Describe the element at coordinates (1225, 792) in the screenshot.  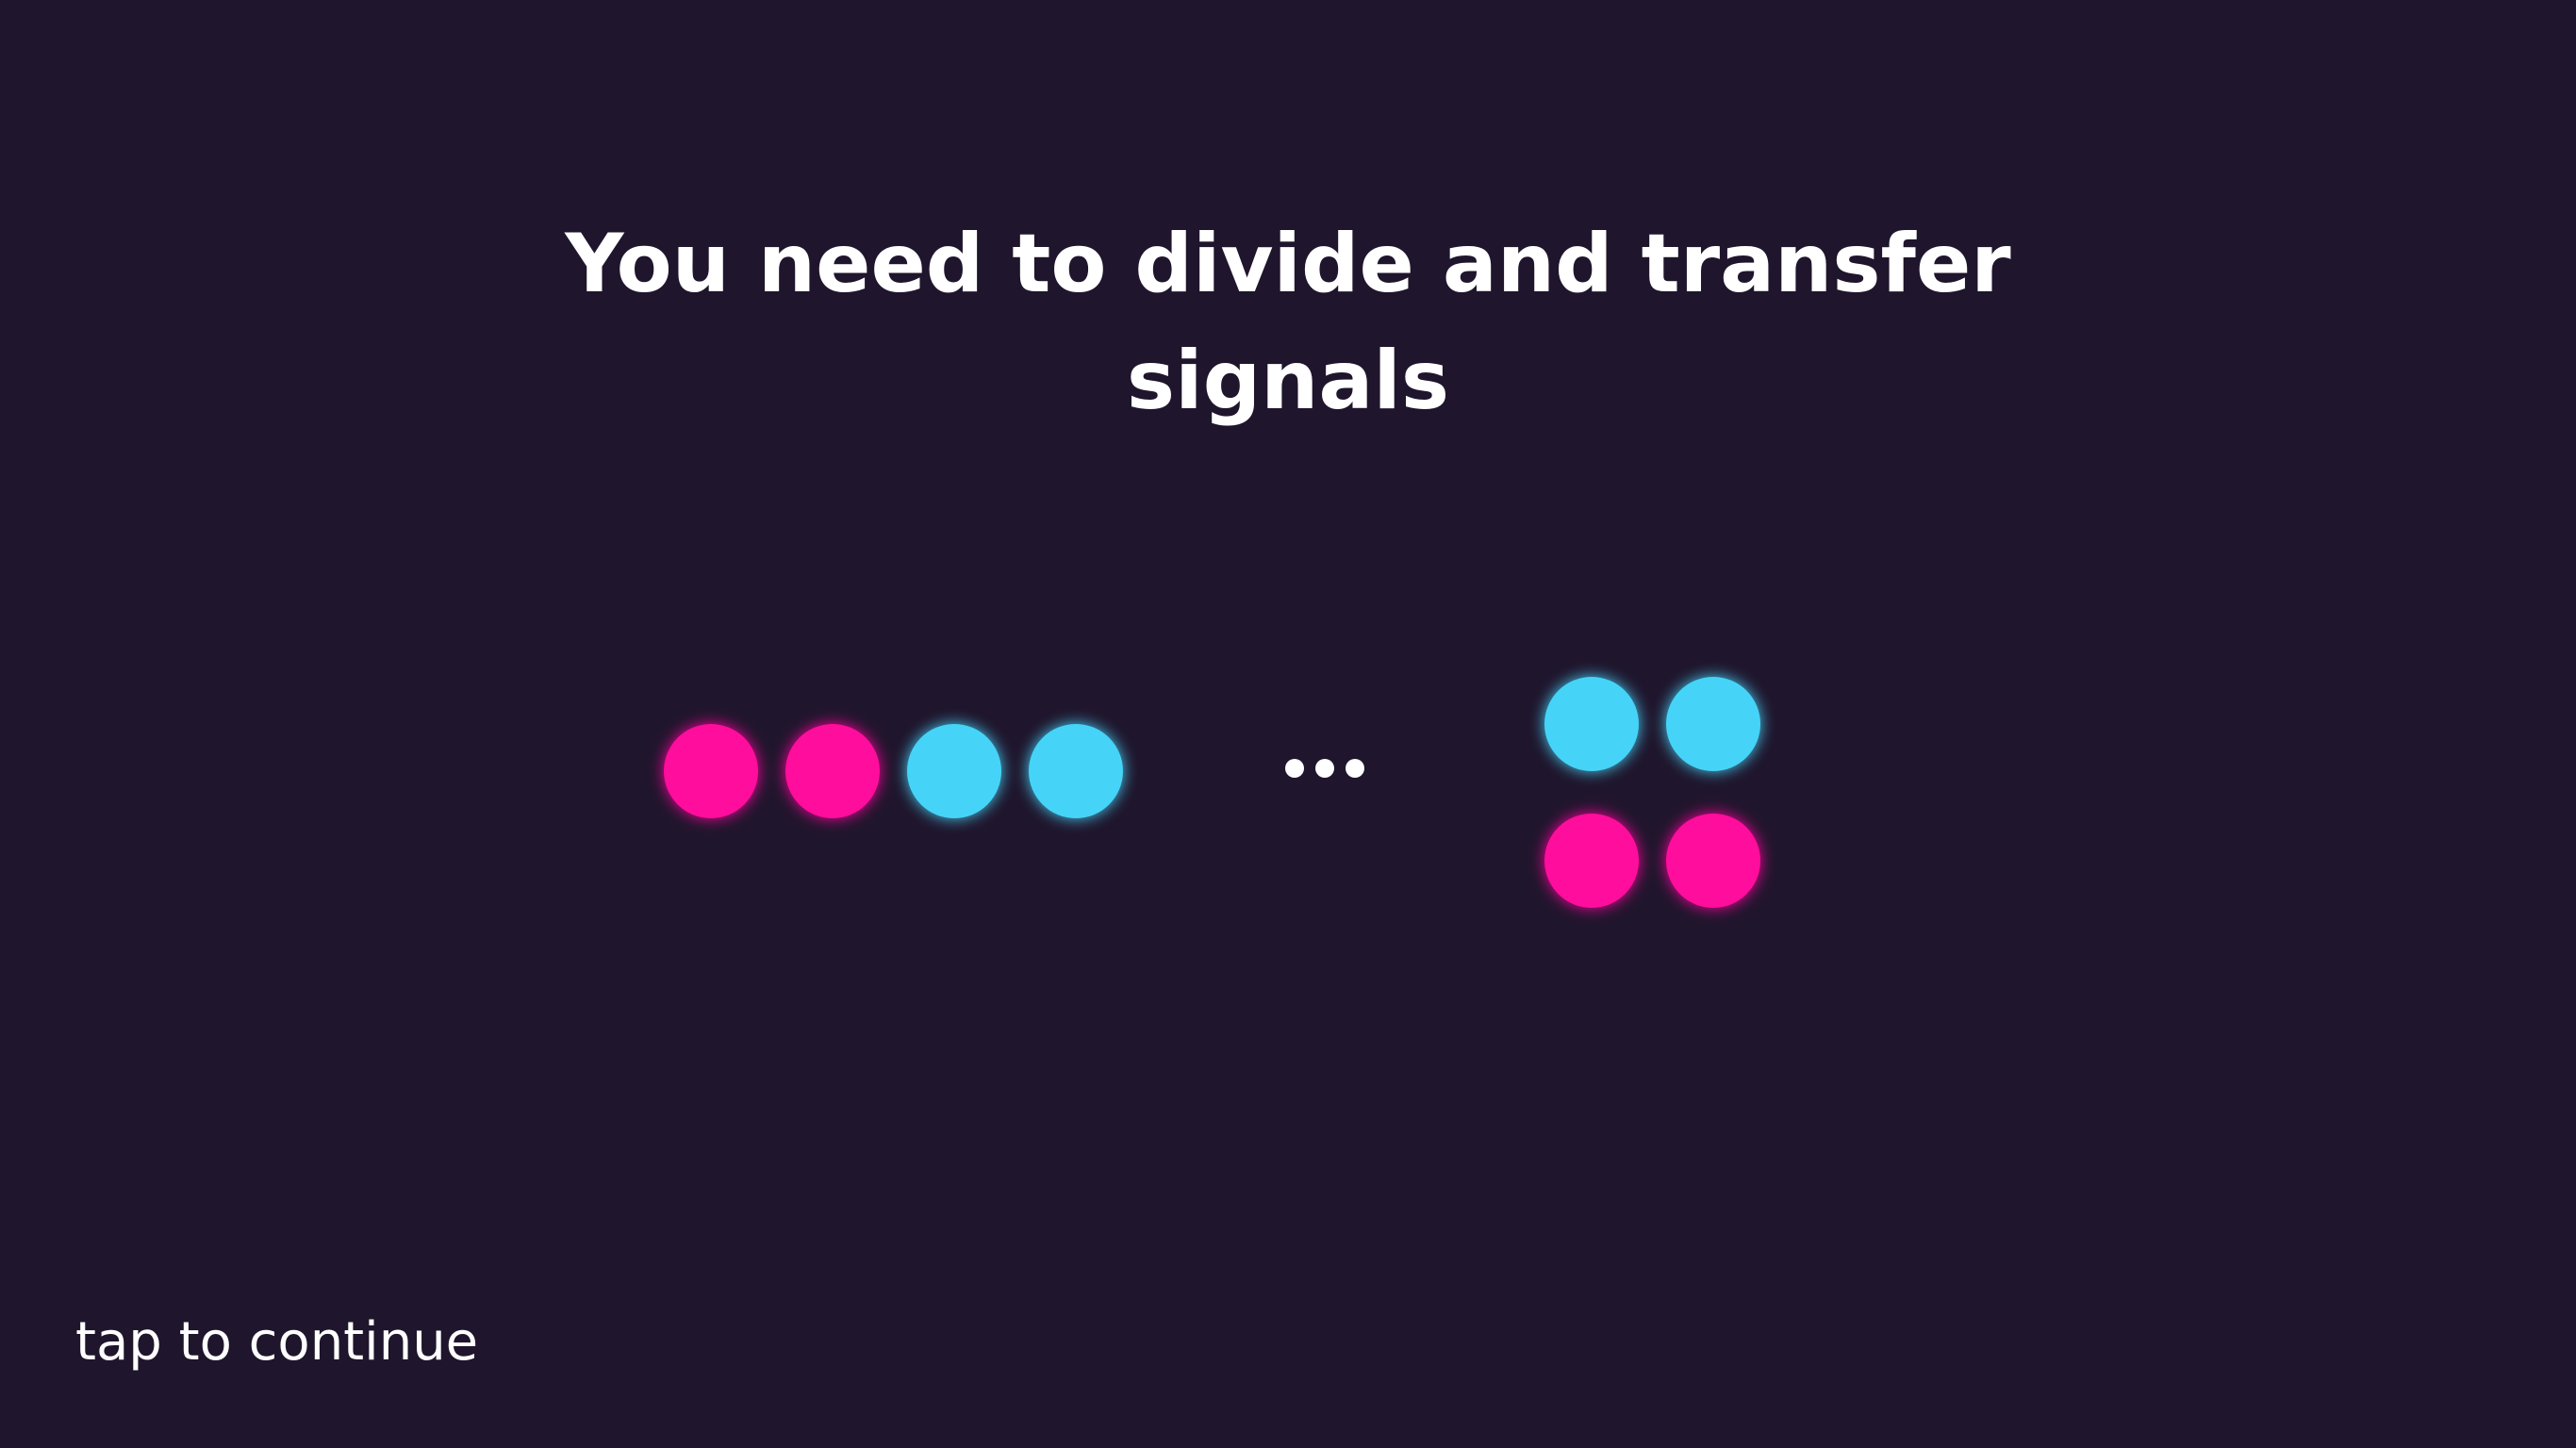
I see `signal-diagram` at that location.